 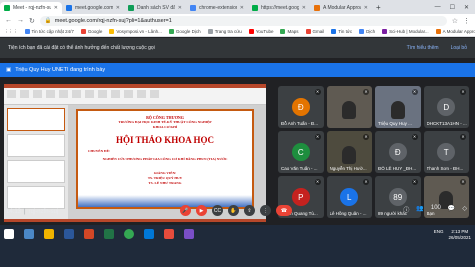 I want to click on edge-icon, so click(x=149, y=234).